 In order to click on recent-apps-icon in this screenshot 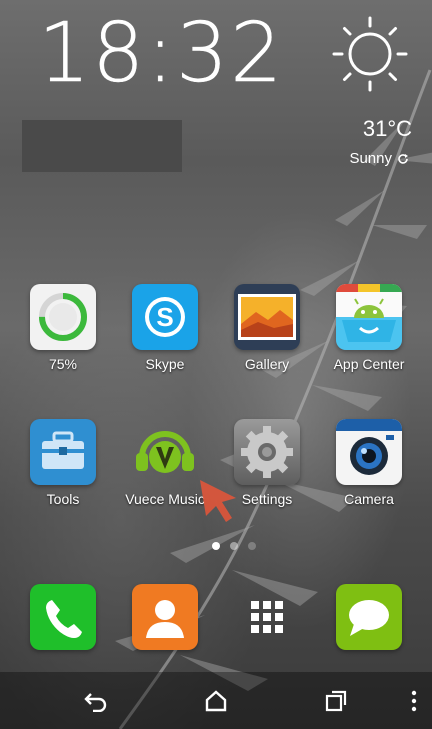, I will do `click(336, 701)`.